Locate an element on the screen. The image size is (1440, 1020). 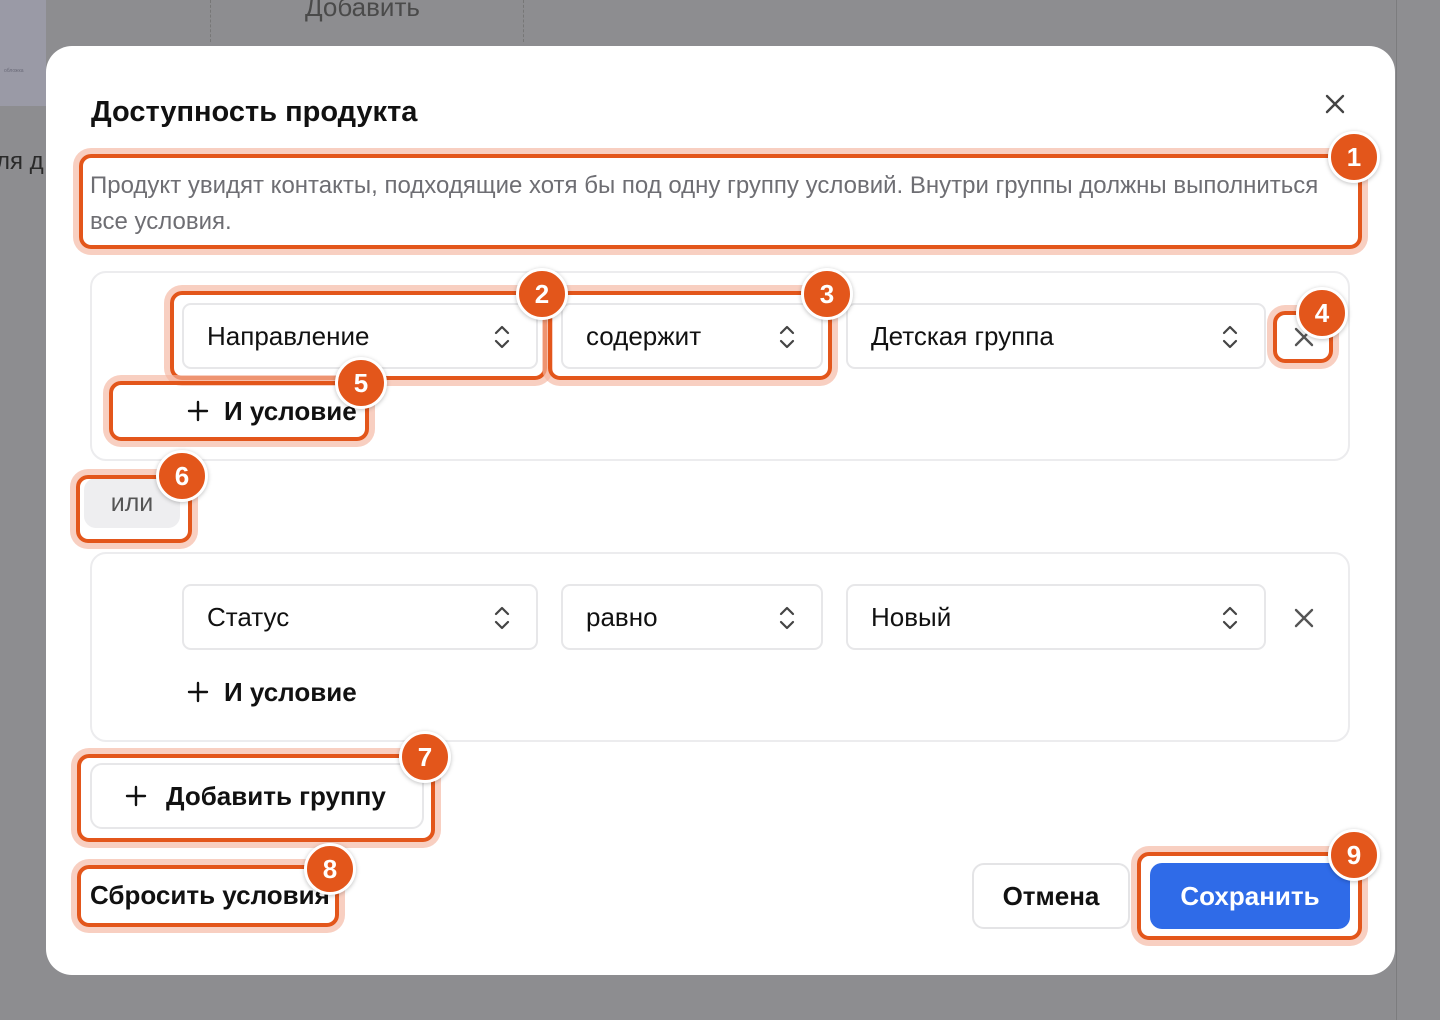
cancel-button: Отмена is located at coordinates (1051, 896).